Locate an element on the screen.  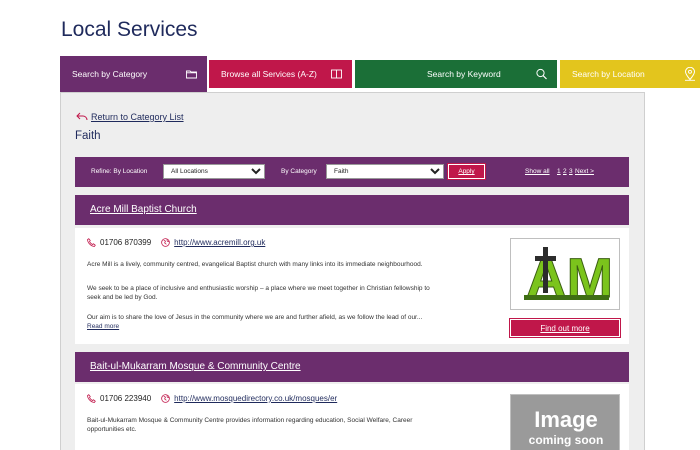
result-header: Acre Mill Baptist Church is located at coordinates (352, 210).